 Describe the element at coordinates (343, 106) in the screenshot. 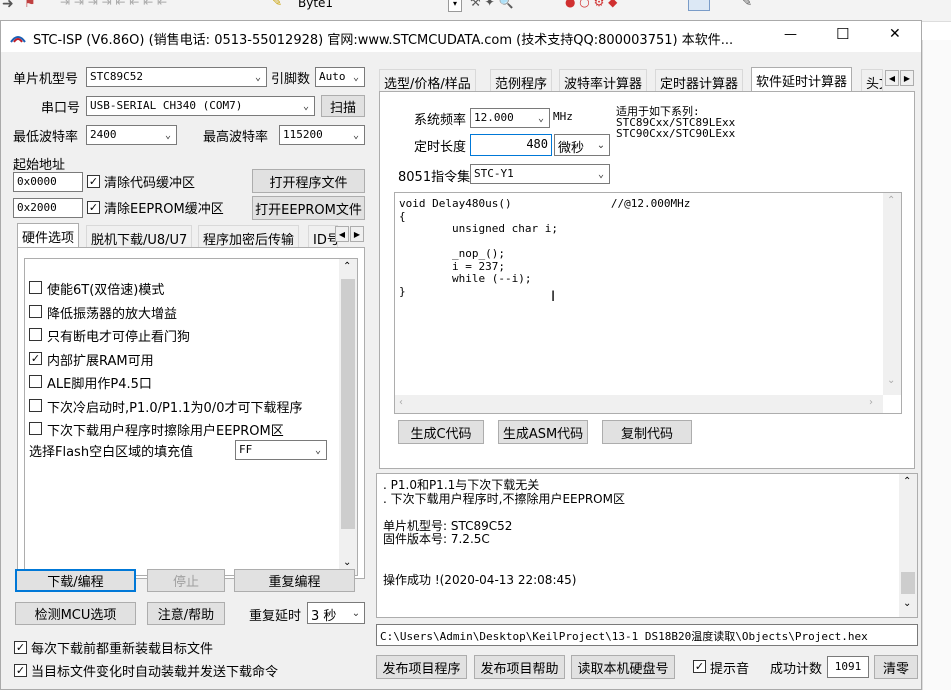

I see `scan-button: 扫描` at that location.